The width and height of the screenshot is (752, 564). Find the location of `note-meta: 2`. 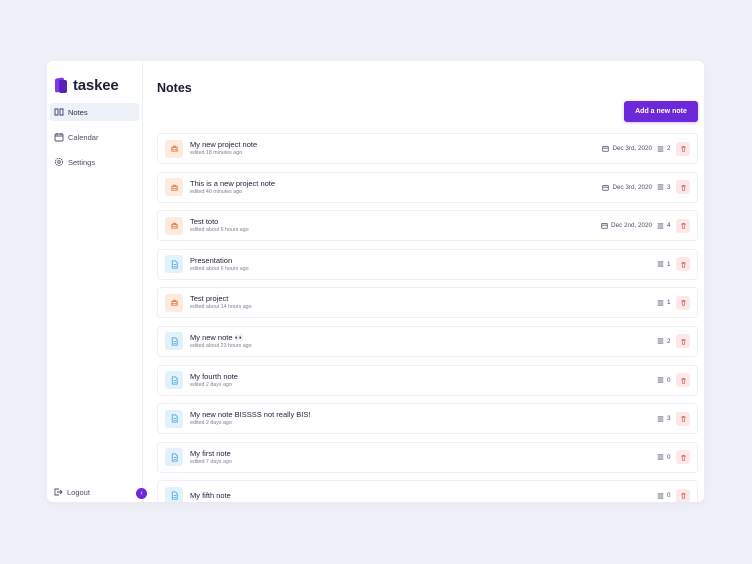

note-meta: 2 is located at coordinates (664, 341).